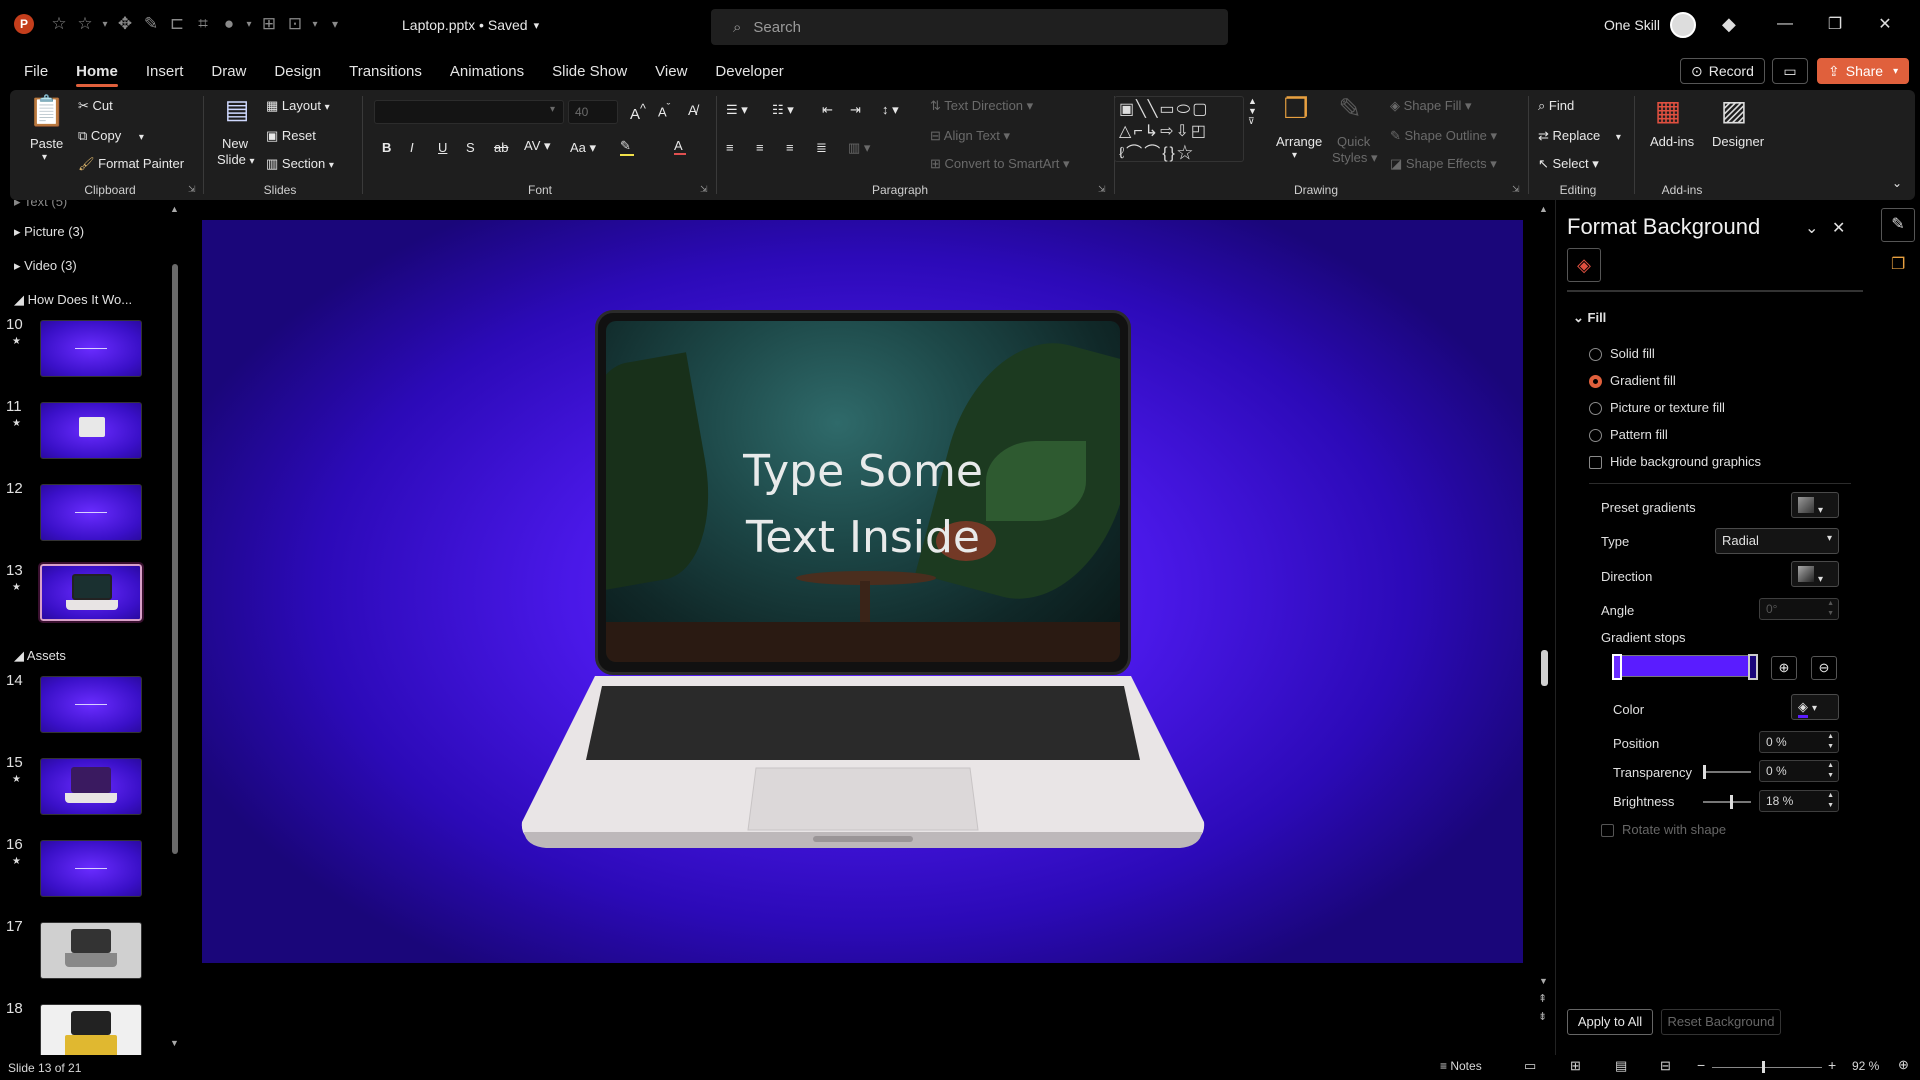 Image resolution: width=1920 pixels, height=1080 pixels. Describe the element at coordinates (664, 110) in the screenshot. I see `decrease-font-icon: Aˇ` at that location.